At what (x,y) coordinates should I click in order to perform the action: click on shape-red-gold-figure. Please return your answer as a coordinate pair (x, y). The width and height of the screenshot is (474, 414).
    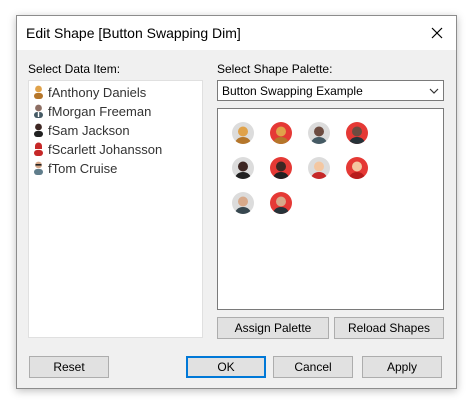
    Looking at the image, I should click on (281, 133).